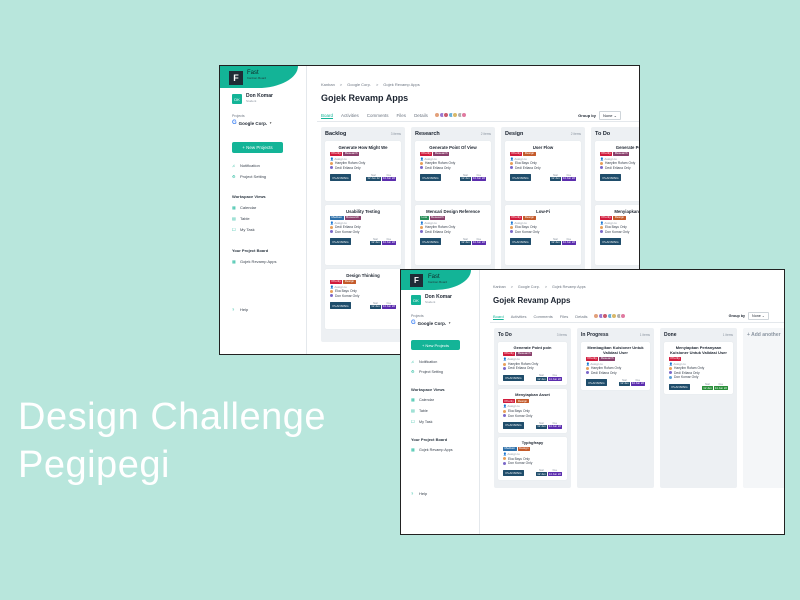 The image size is (800, 600). What do you see at coordinates (453, 168) in the screenshot?
I see `assignee-row: Dedi Erliana Only` at bounding box center [453, 168].